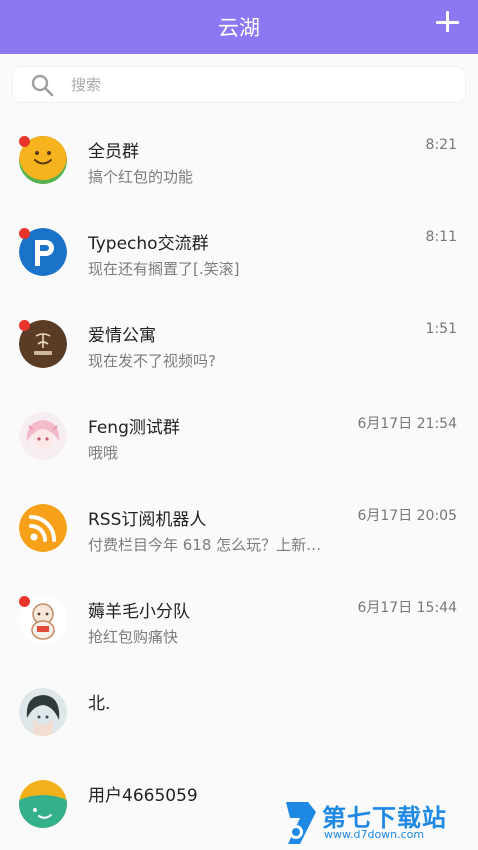  What do you see at coordinates (239, 160) in the screenshot?
I see `conversation-item: 全员群 搞个红包的功能 8:21` at bounding box center [239, 160].